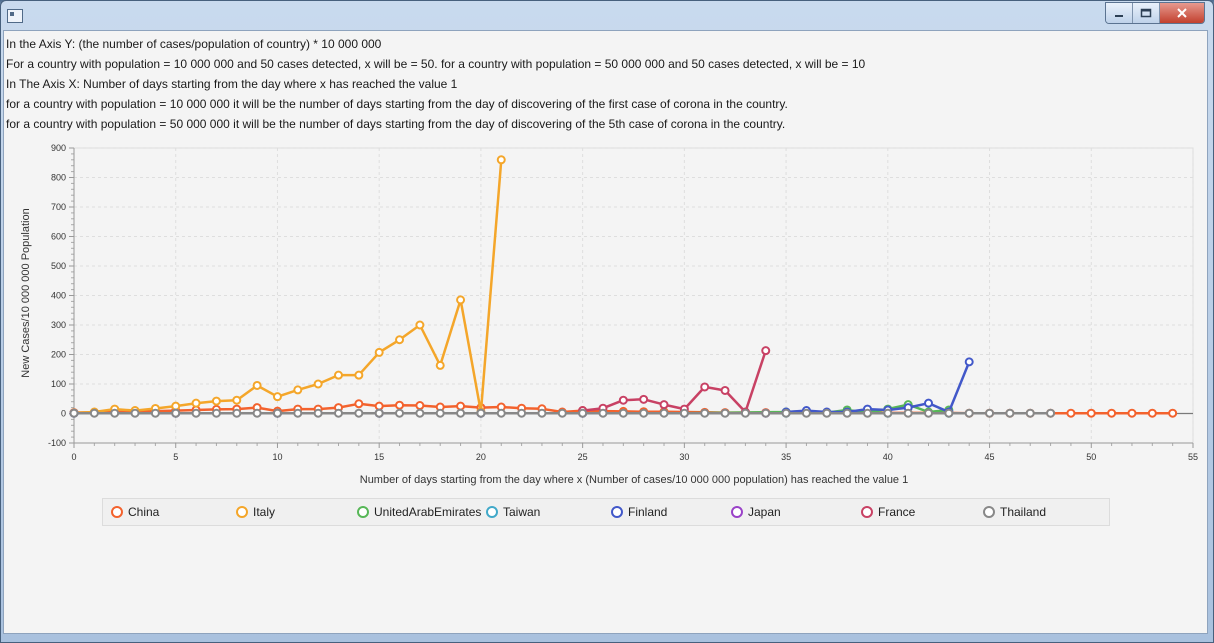 Image resolution: width=1214 pixels, height=643 pixels. I want to click on y-tick-label: 100, so click(58, 384).